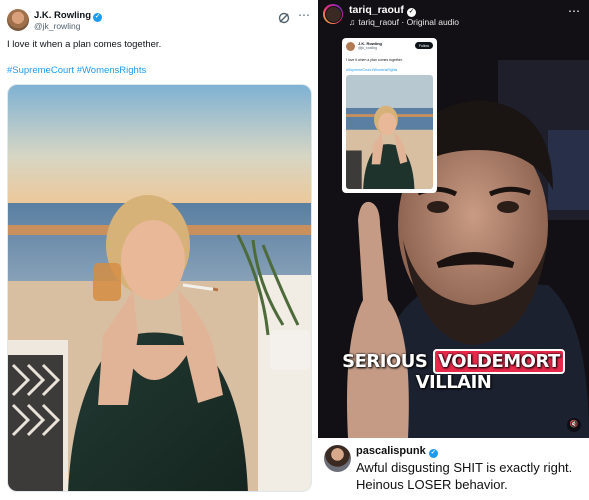  Describe the element at coordinates (284, 18) in the screenshot. I see `grok-icon` at that location.